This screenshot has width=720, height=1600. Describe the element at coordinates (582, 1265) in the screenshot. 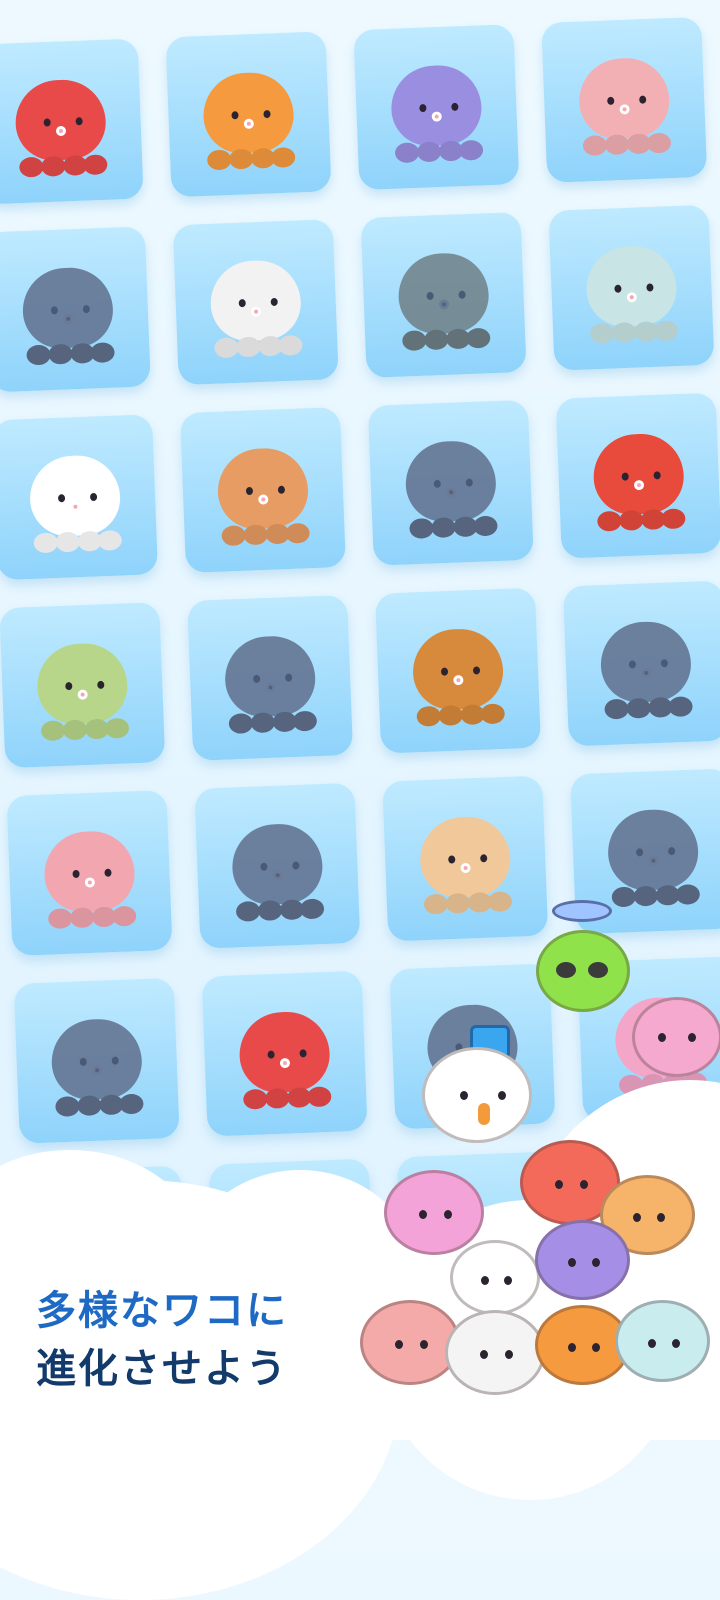

I see `gentleman-mascot` at that location.